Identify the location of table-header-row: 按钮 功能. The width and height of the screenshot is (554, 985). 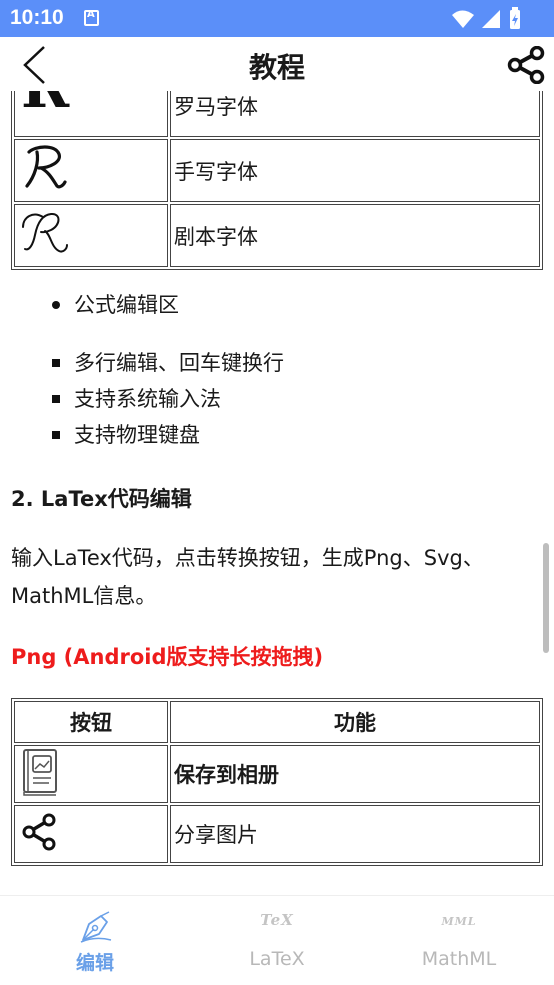
(277, 722).